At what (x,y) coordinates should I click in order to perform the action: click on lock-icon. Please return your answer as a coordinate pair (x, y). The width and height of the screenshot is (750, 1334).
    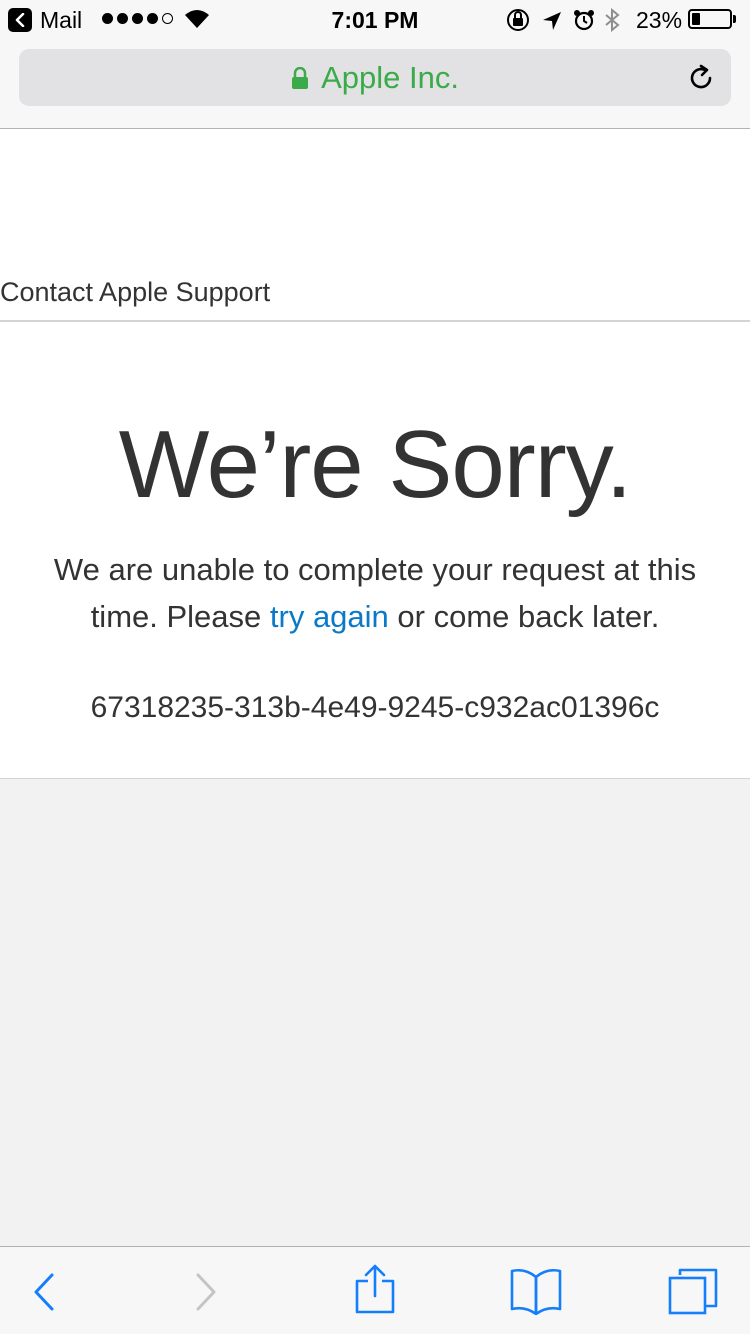
    Looking at the image, I should click on (300, 78).